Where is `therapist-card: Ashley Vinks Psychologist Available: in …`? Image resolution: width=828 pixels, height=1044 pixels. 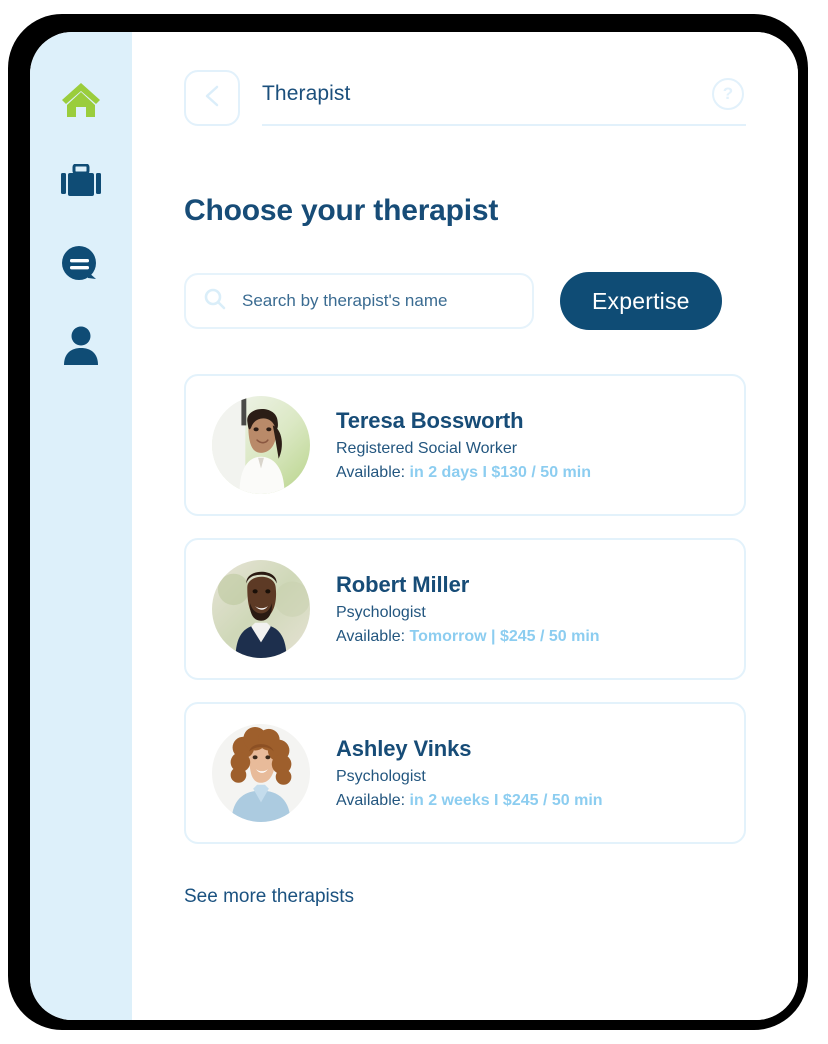
therapist-card: Ashley Vinks Psychologist Available: in … is located at coordinates (465, 773).